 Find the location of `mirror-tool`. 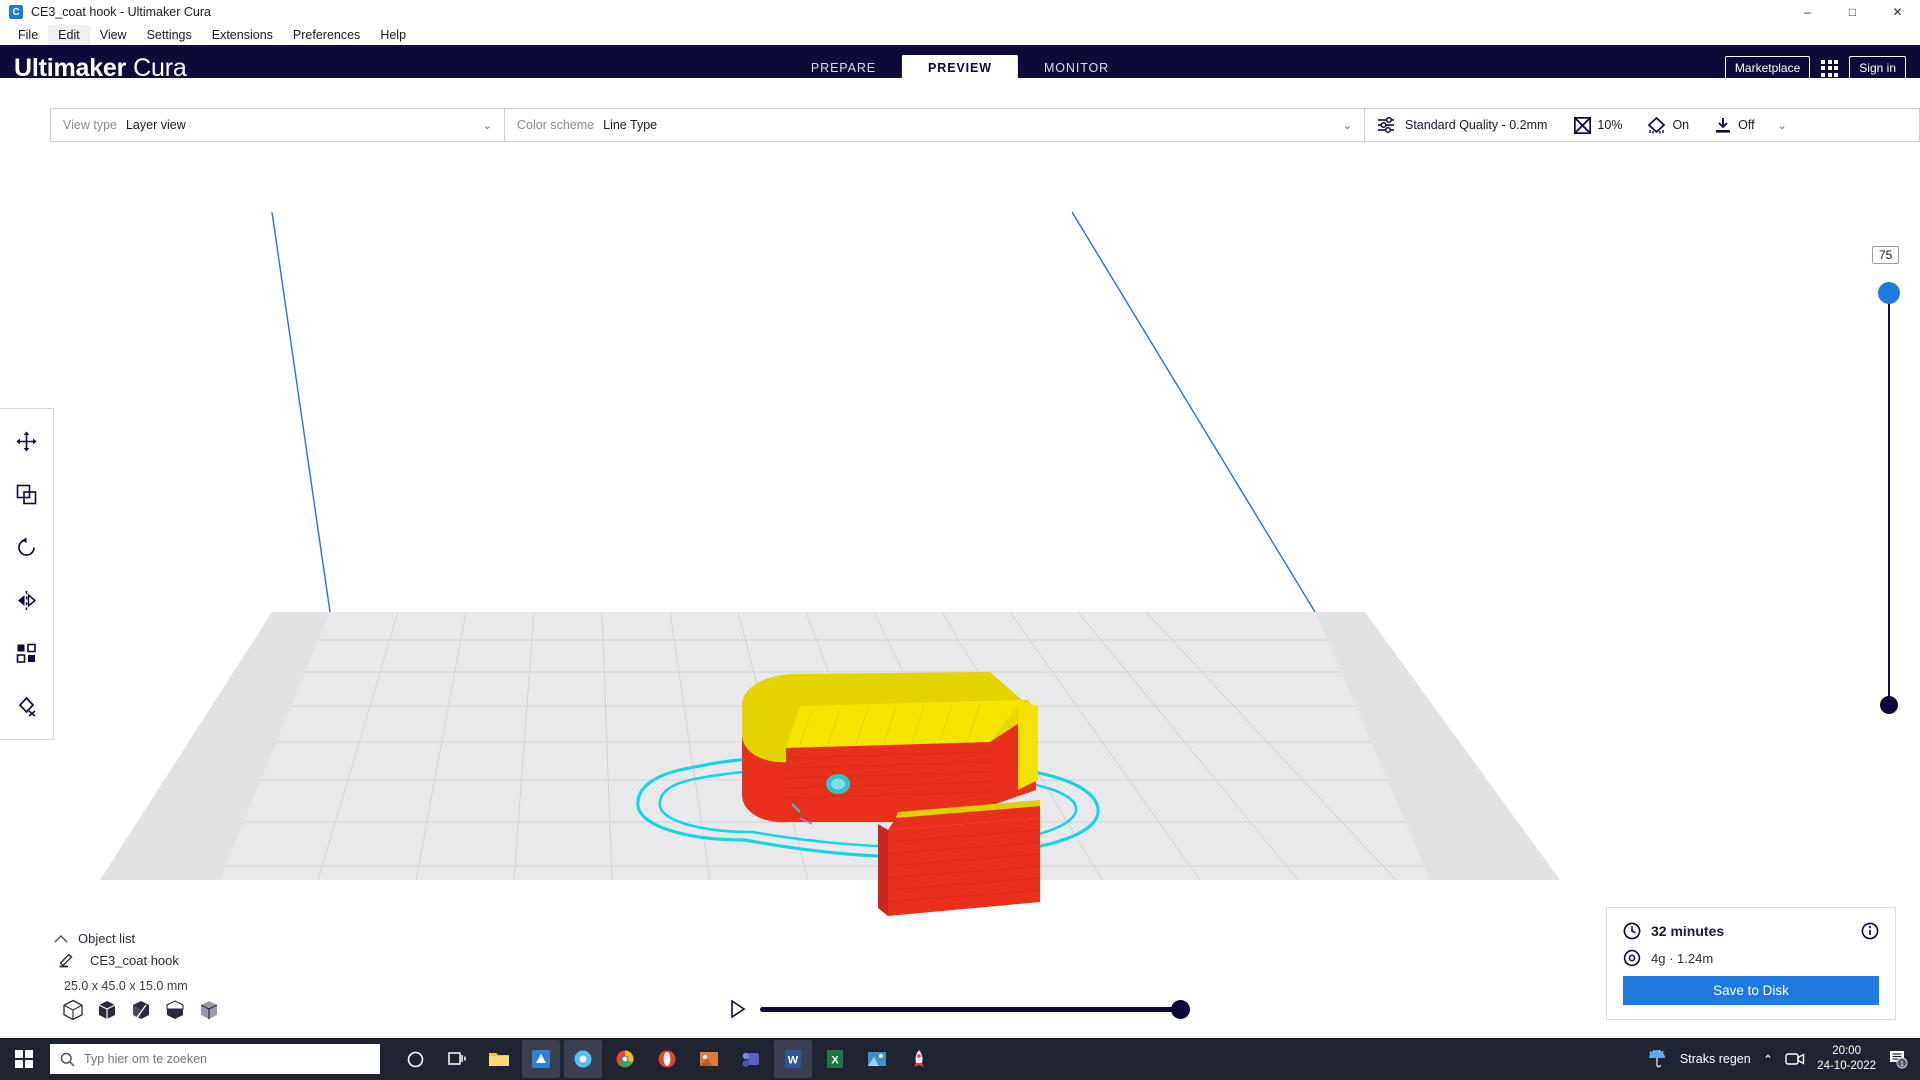

mirror-tool is located at coordinates (26, 600).